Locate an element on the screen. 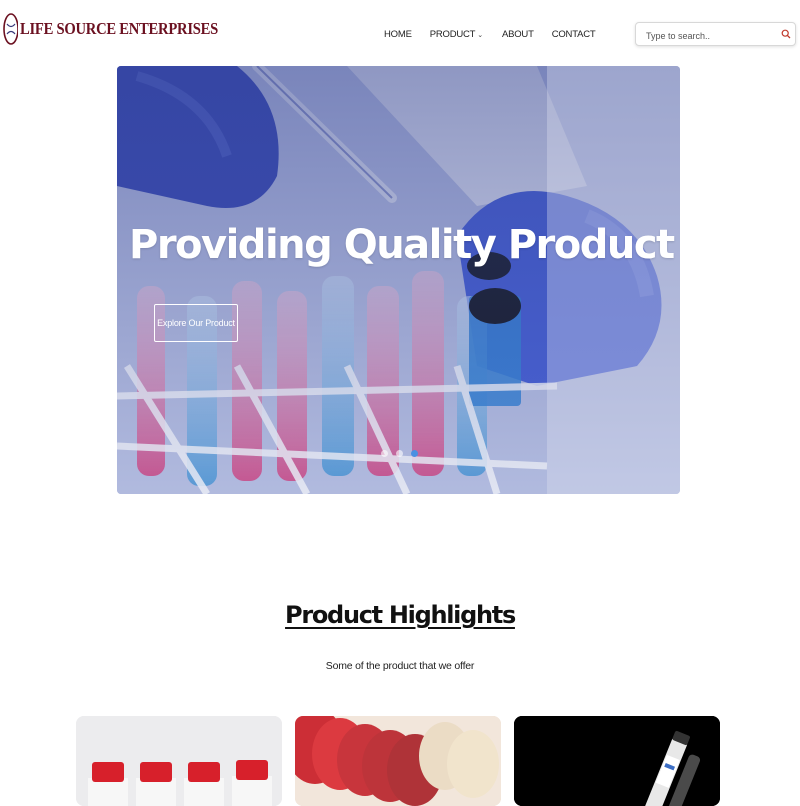 This screenshot has height=806, width=800. search-box is located at coordinates (715, 34).